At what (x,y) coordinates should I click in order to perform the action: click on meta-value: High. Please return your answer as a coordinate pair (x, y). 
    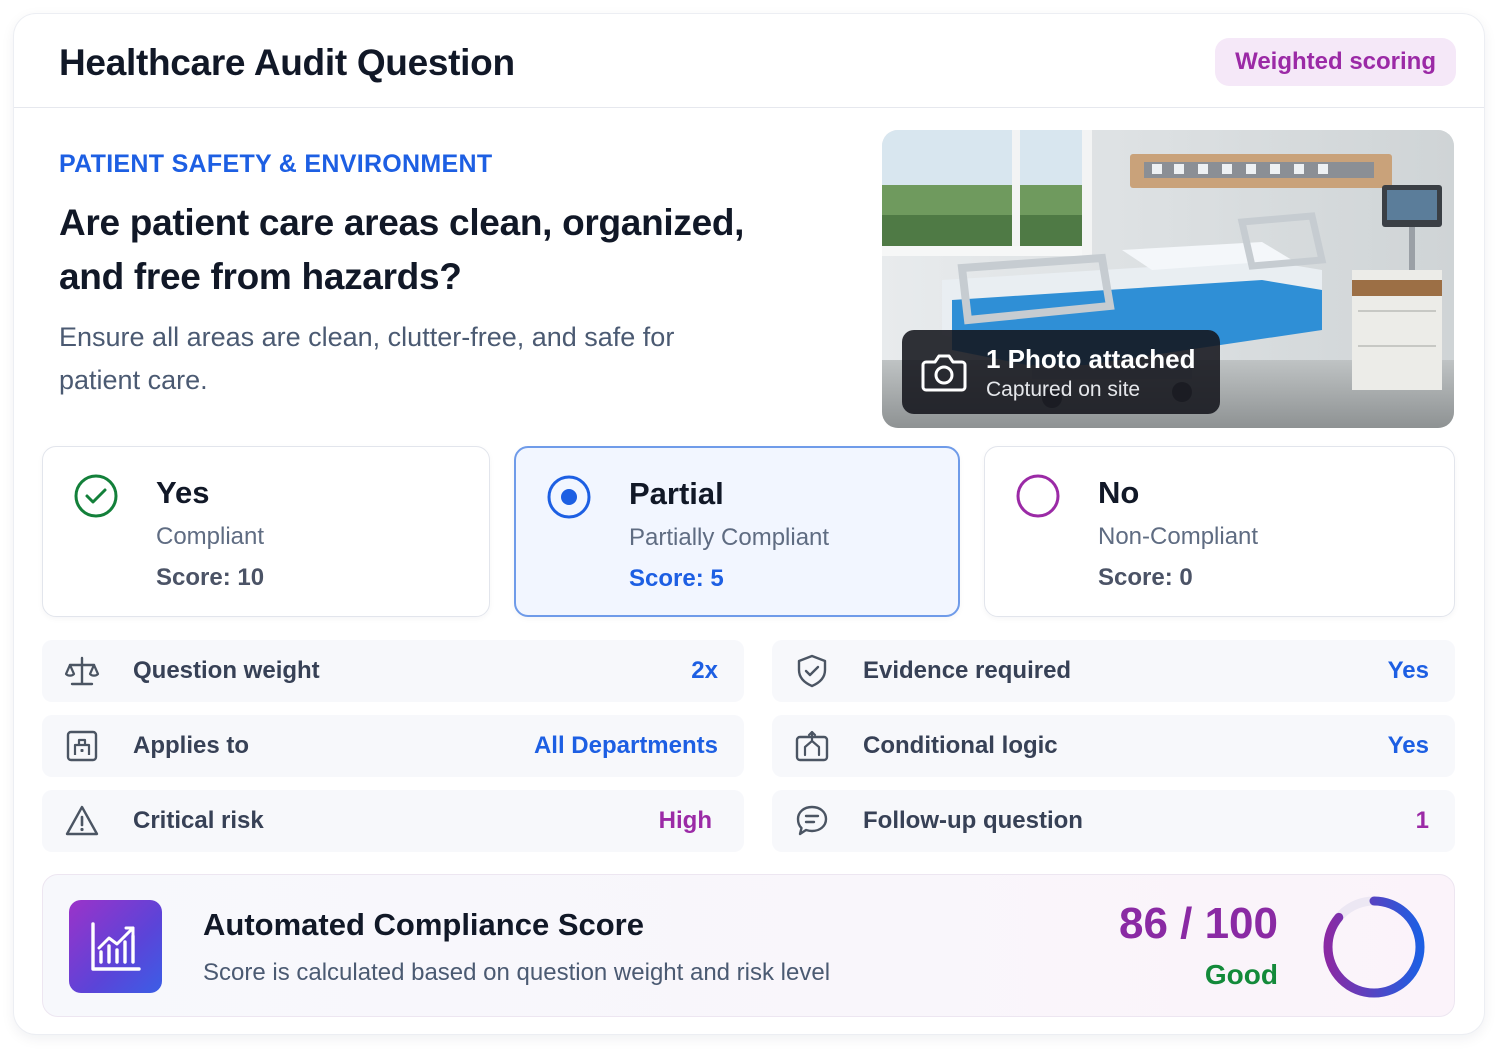
    Looking at the image, I should click on (685, 820).